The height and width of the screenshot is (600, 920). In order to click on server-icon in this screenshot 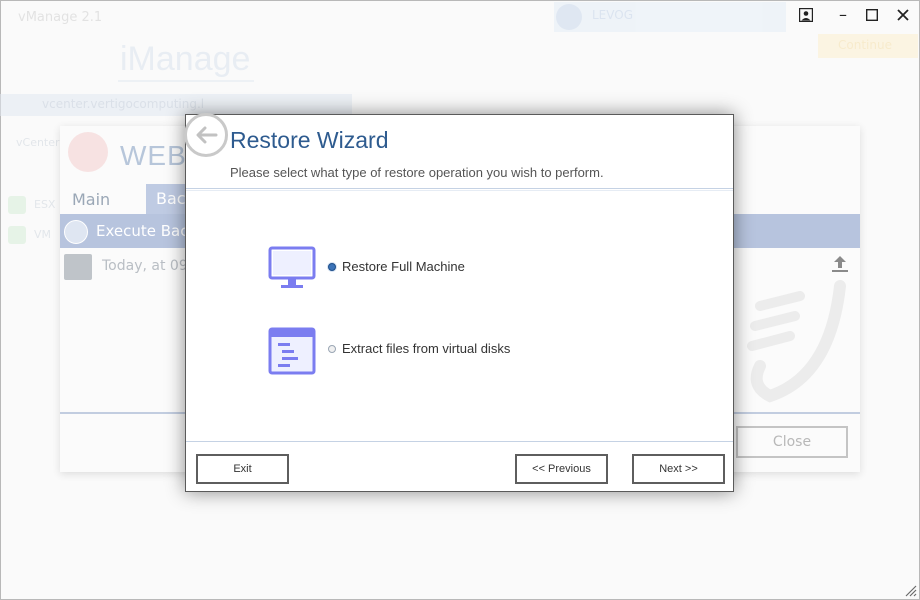, I will do `click(78, 267)`.